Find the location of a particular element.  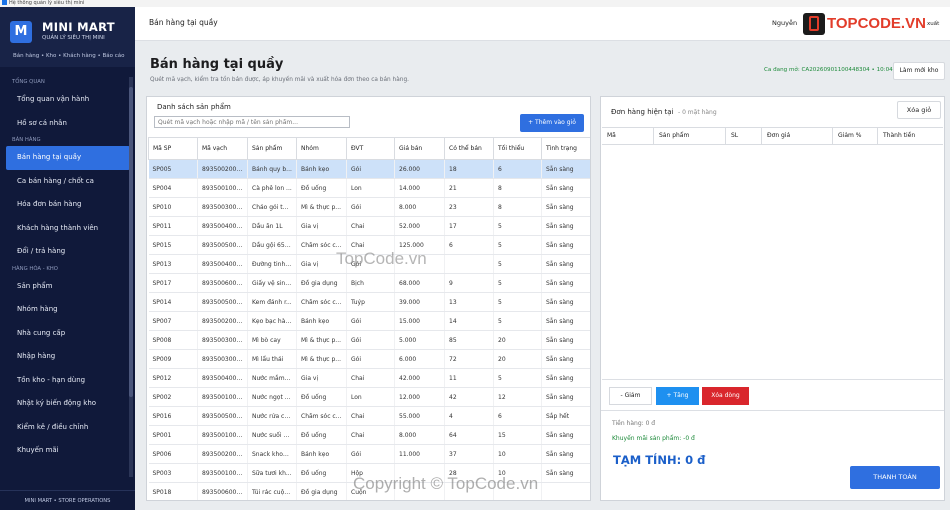

increase-qty-button: + Tăng is located at coordinates (677, 396).